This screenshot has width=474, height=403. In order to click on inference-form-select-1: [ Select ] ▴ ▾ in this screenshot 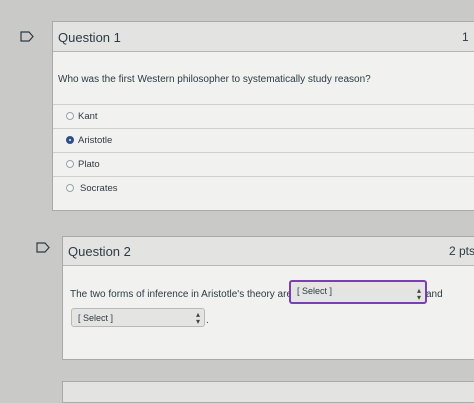, I will do `click(358, 292)`.